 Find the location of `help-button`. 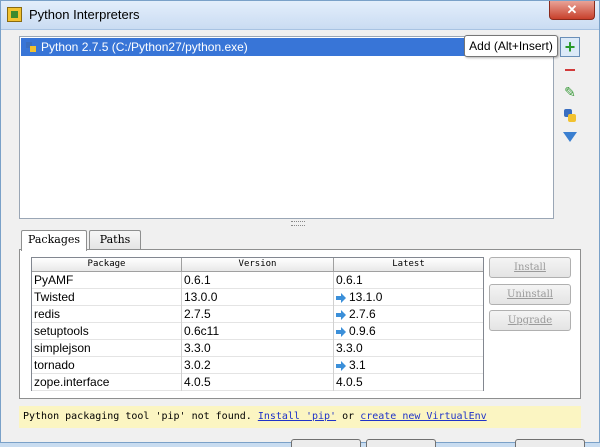

help-button is located at coordinates (550, 443).